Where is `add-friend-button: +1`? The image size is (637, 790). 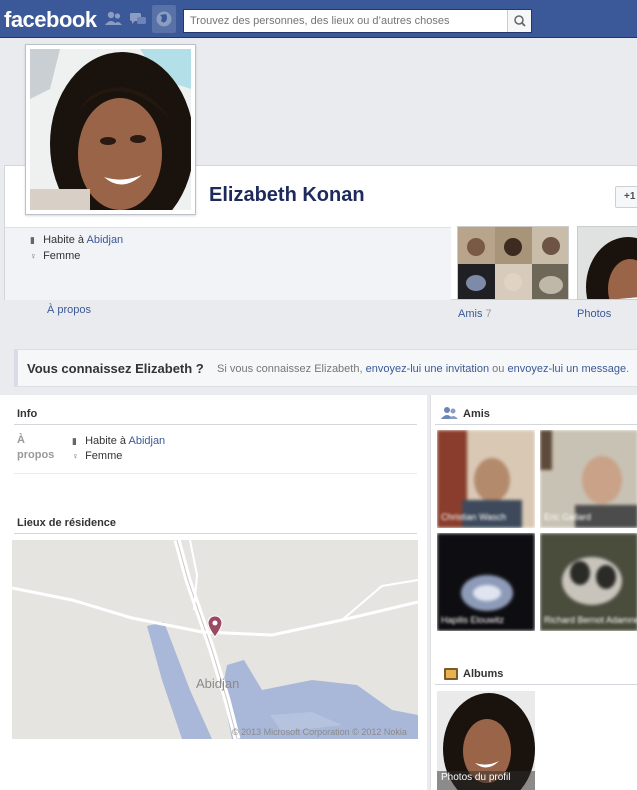
add-friend-button: +1 is located at coordinates (626, 197).